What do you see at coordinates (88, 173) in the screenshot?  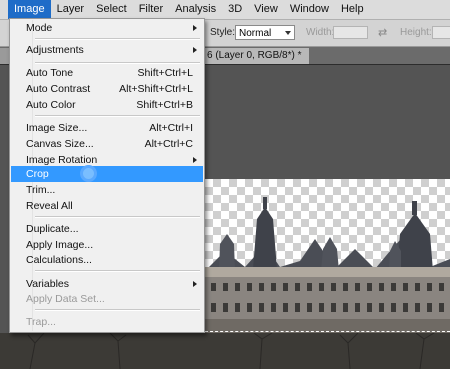 I see `busy-cursor-icon` at bounding box center [88, 173].